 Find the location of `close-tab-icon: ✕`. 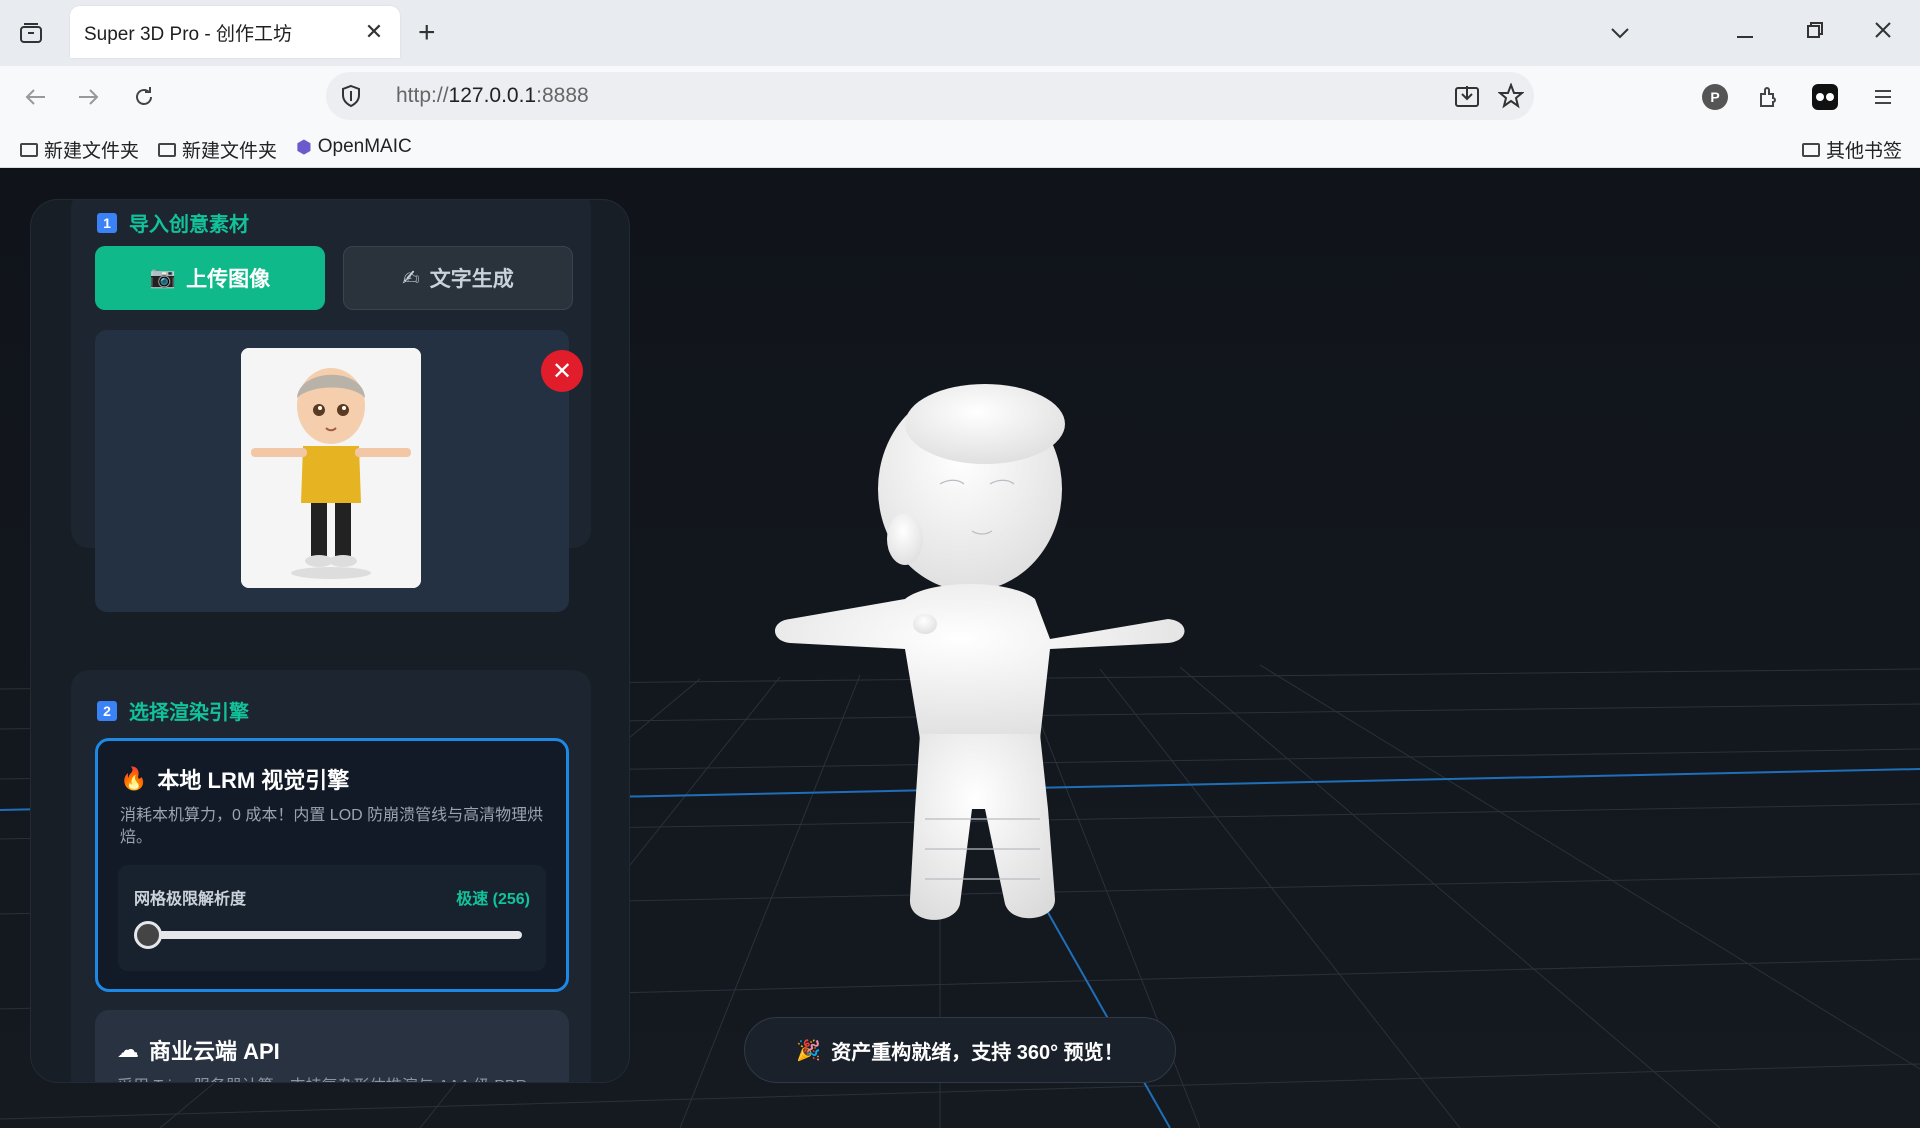

close-tab-icon: ✕ is located at coordinates (374, 32).